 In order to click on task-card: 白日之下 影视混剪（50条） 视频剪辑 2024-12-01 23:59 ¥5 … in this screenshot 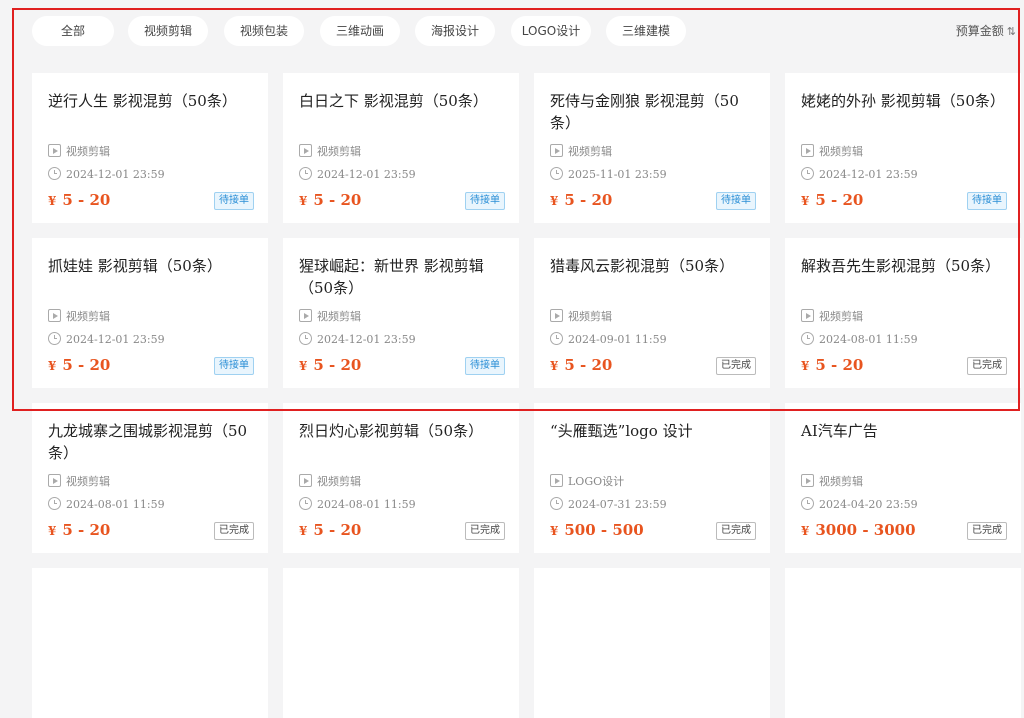, I will do `click(401, 148)`.